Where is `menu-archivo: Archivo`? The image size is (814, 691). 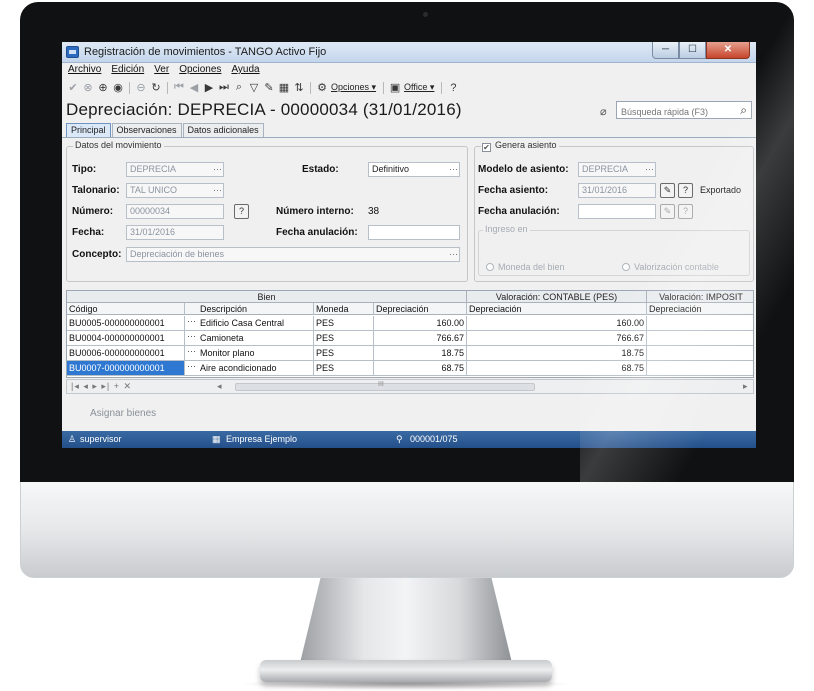 menu-archivo: Archivo is located at coordinates (84, 71).